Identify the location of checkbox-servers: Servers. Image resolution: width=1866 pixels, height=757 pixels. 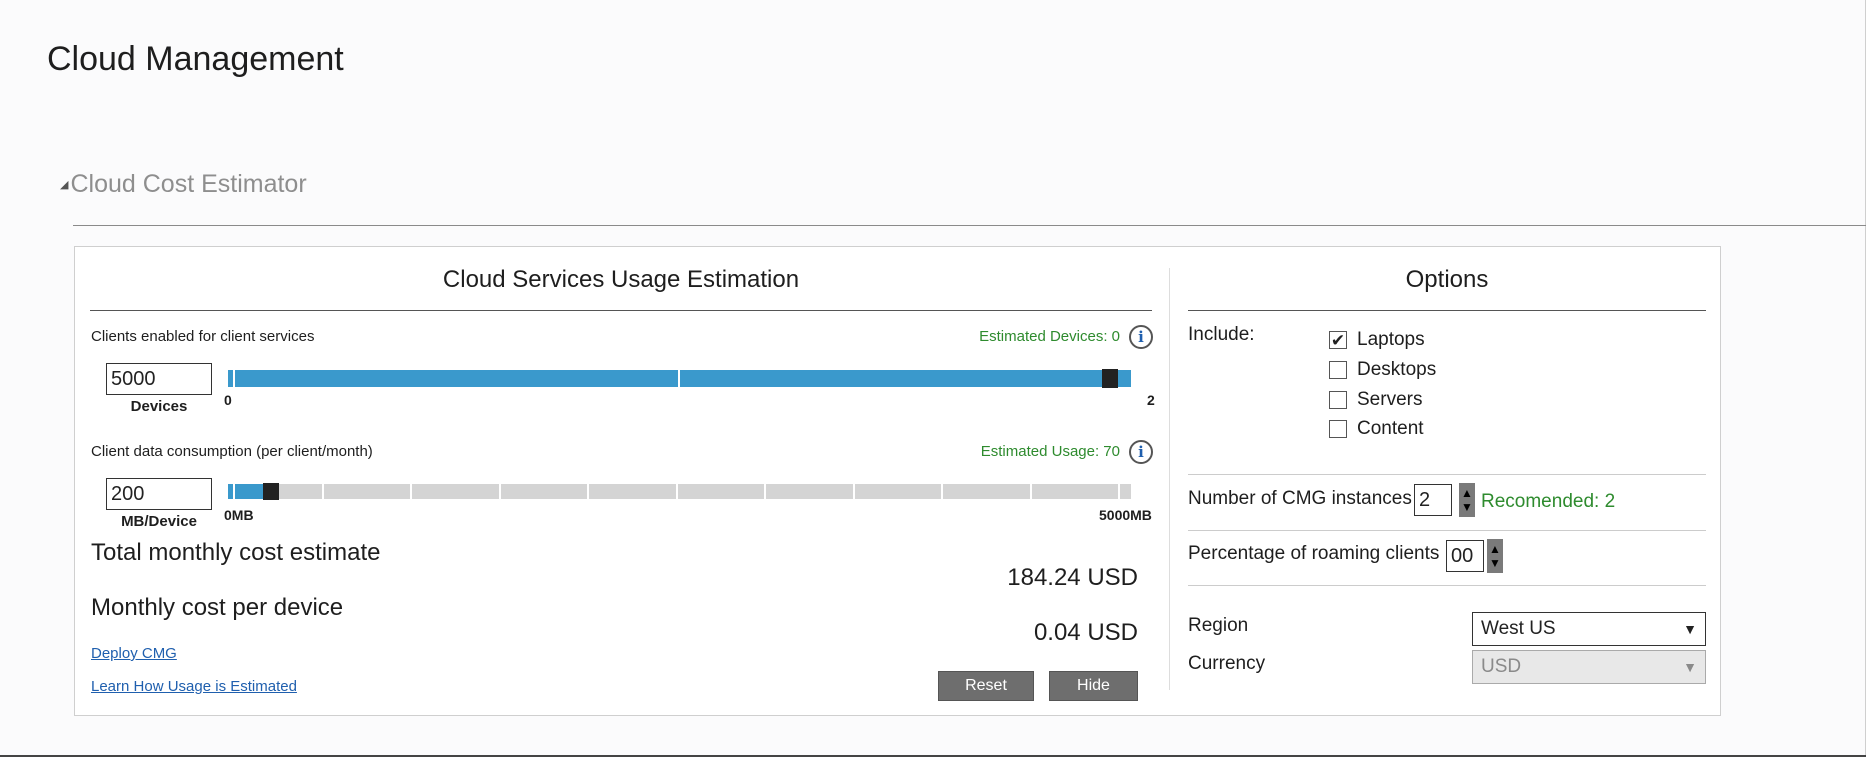
(1375, 400).